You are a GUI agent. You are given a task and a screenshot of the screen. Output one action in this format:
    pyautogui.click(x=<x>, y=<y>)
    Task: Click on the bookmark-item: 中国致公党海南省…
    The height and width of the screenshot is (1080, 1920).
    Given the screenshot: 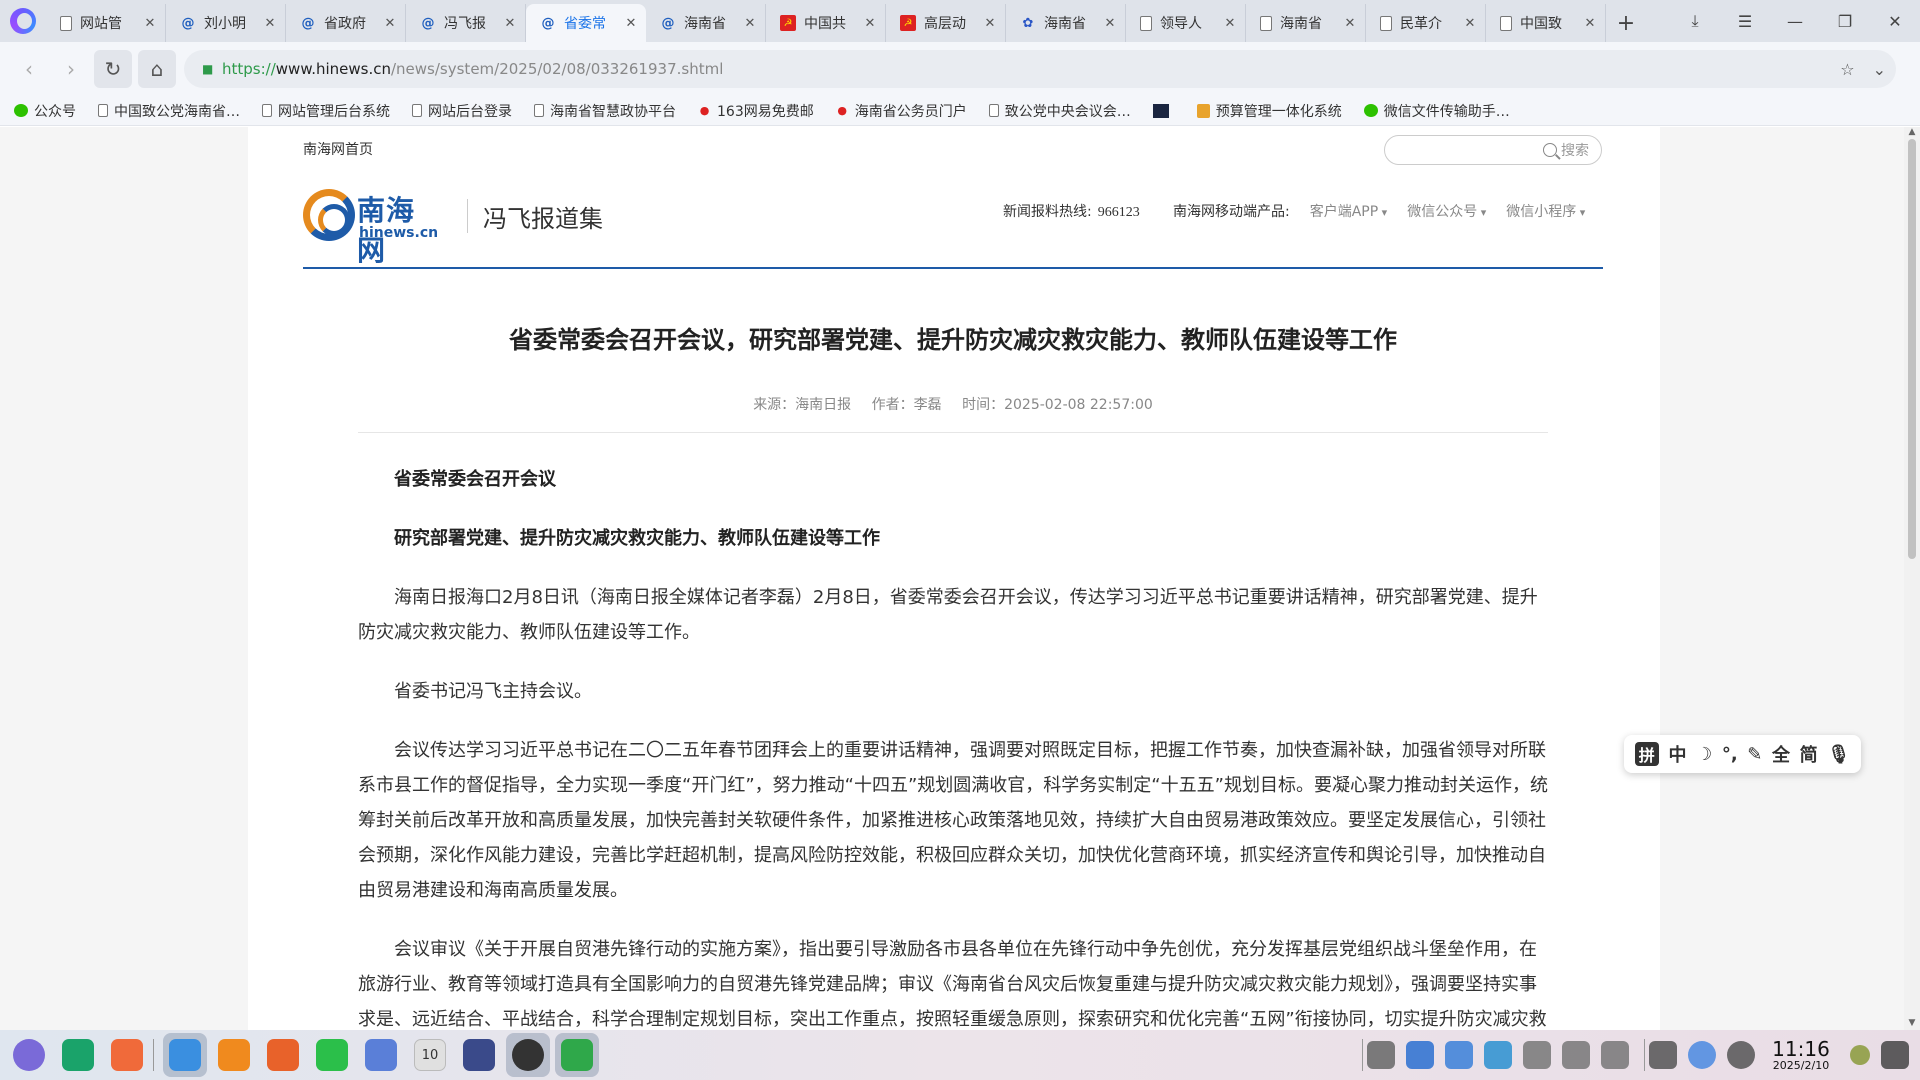 What is the action you would take?
    pyautogui.click(x=169, y=111)
    